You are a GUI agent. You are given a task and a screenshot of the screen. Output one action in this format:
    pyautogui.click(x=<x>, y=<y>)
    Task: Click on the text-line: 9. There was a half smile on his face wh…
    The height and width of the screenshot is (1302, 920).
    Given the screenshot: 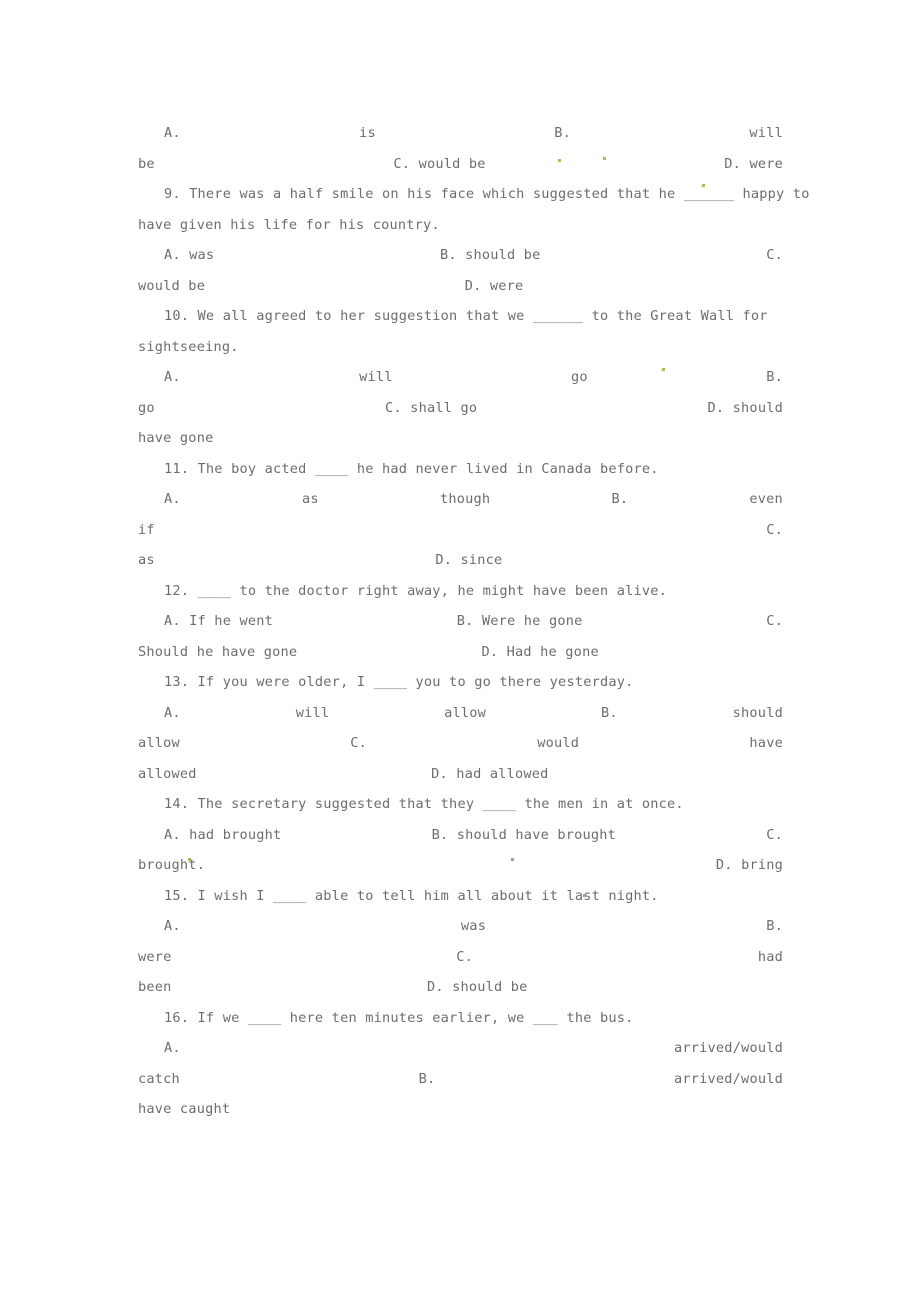 What is the action you would take?
    pyautogui.click(x=473, y=194)
    